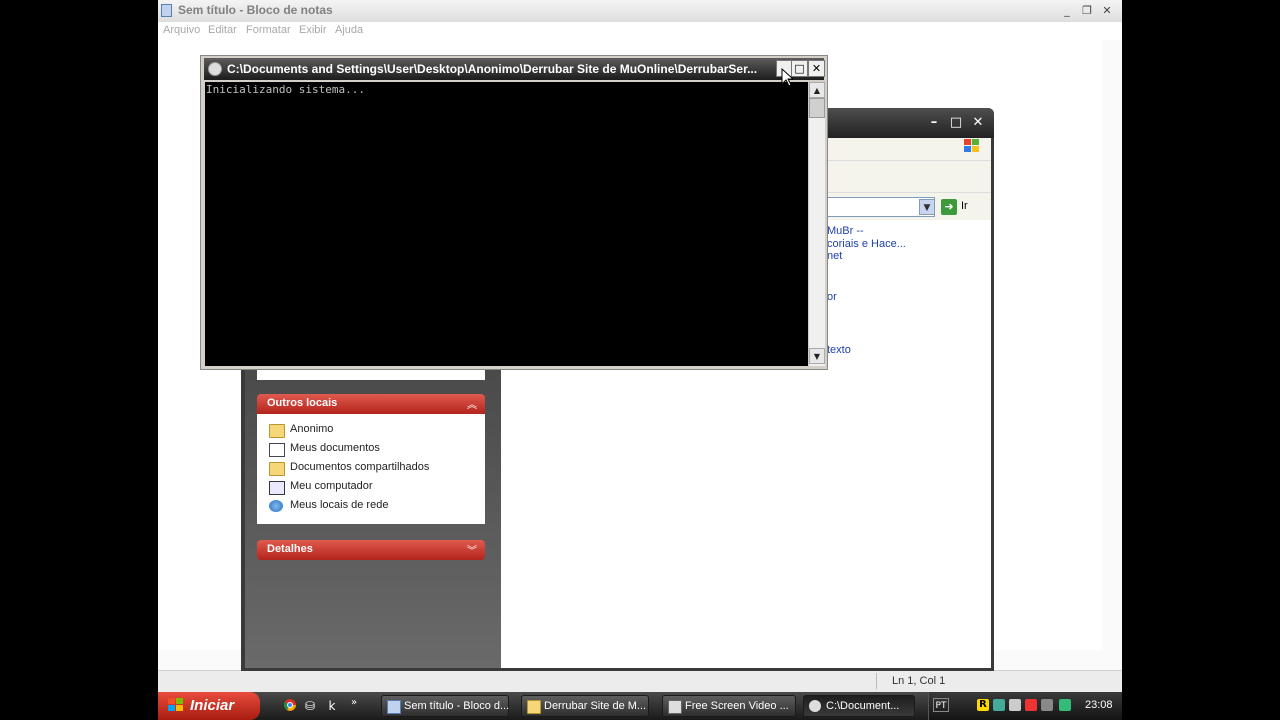 Image resolution: width=1280 pixels, height=720 pixels. I want to click on maximize-button: □, so click(799, 68).